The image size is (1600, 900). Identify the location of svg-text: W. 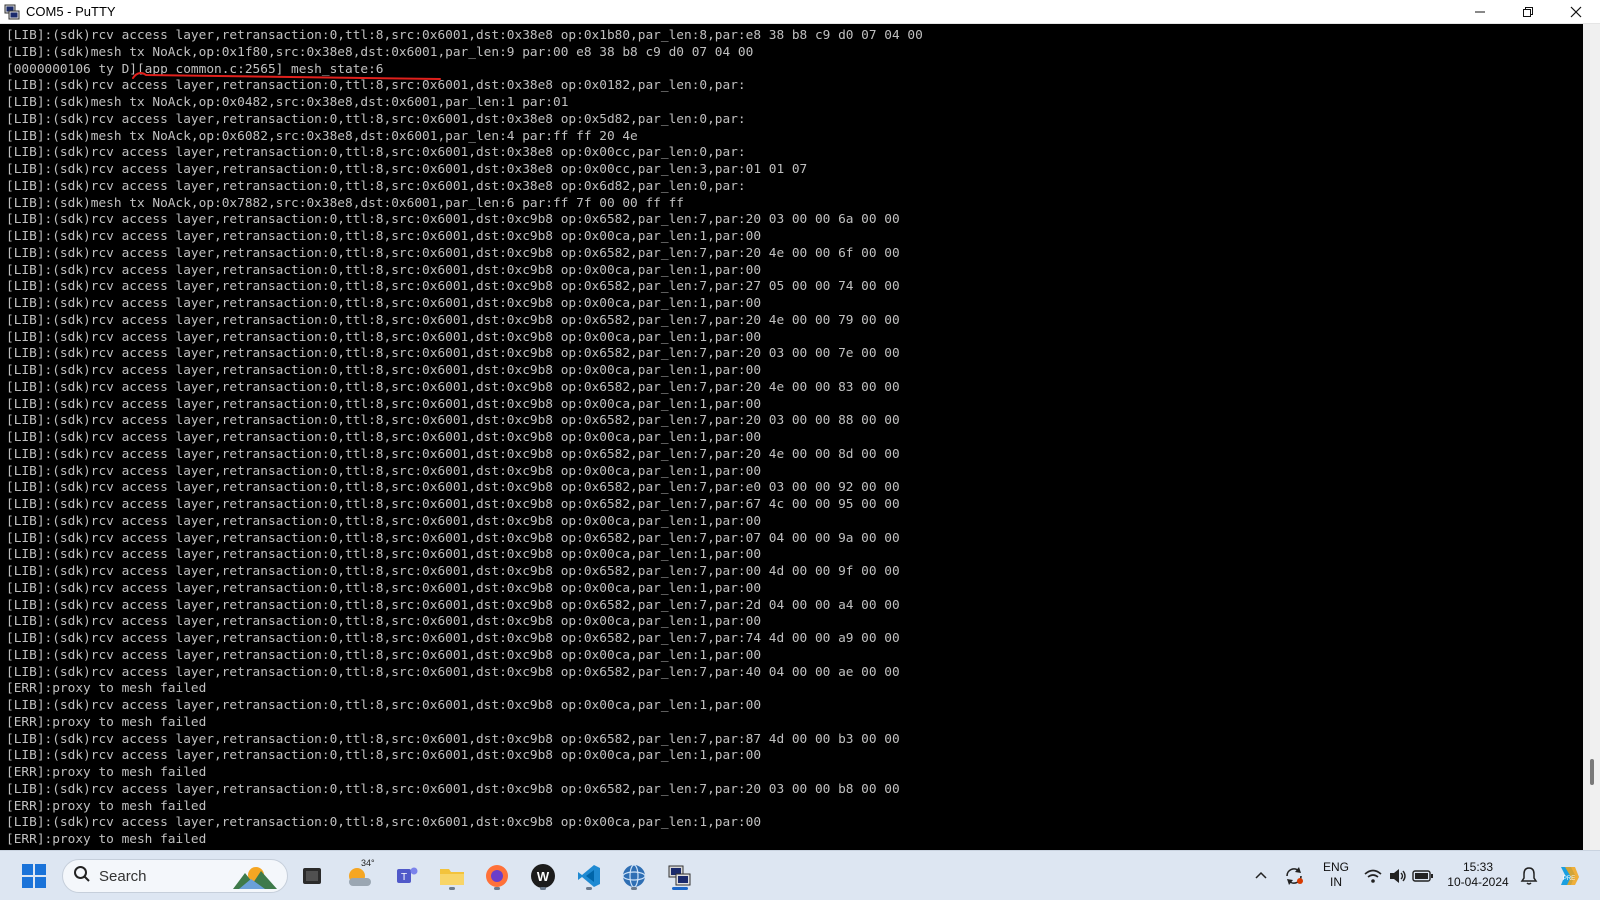
(543, 876).